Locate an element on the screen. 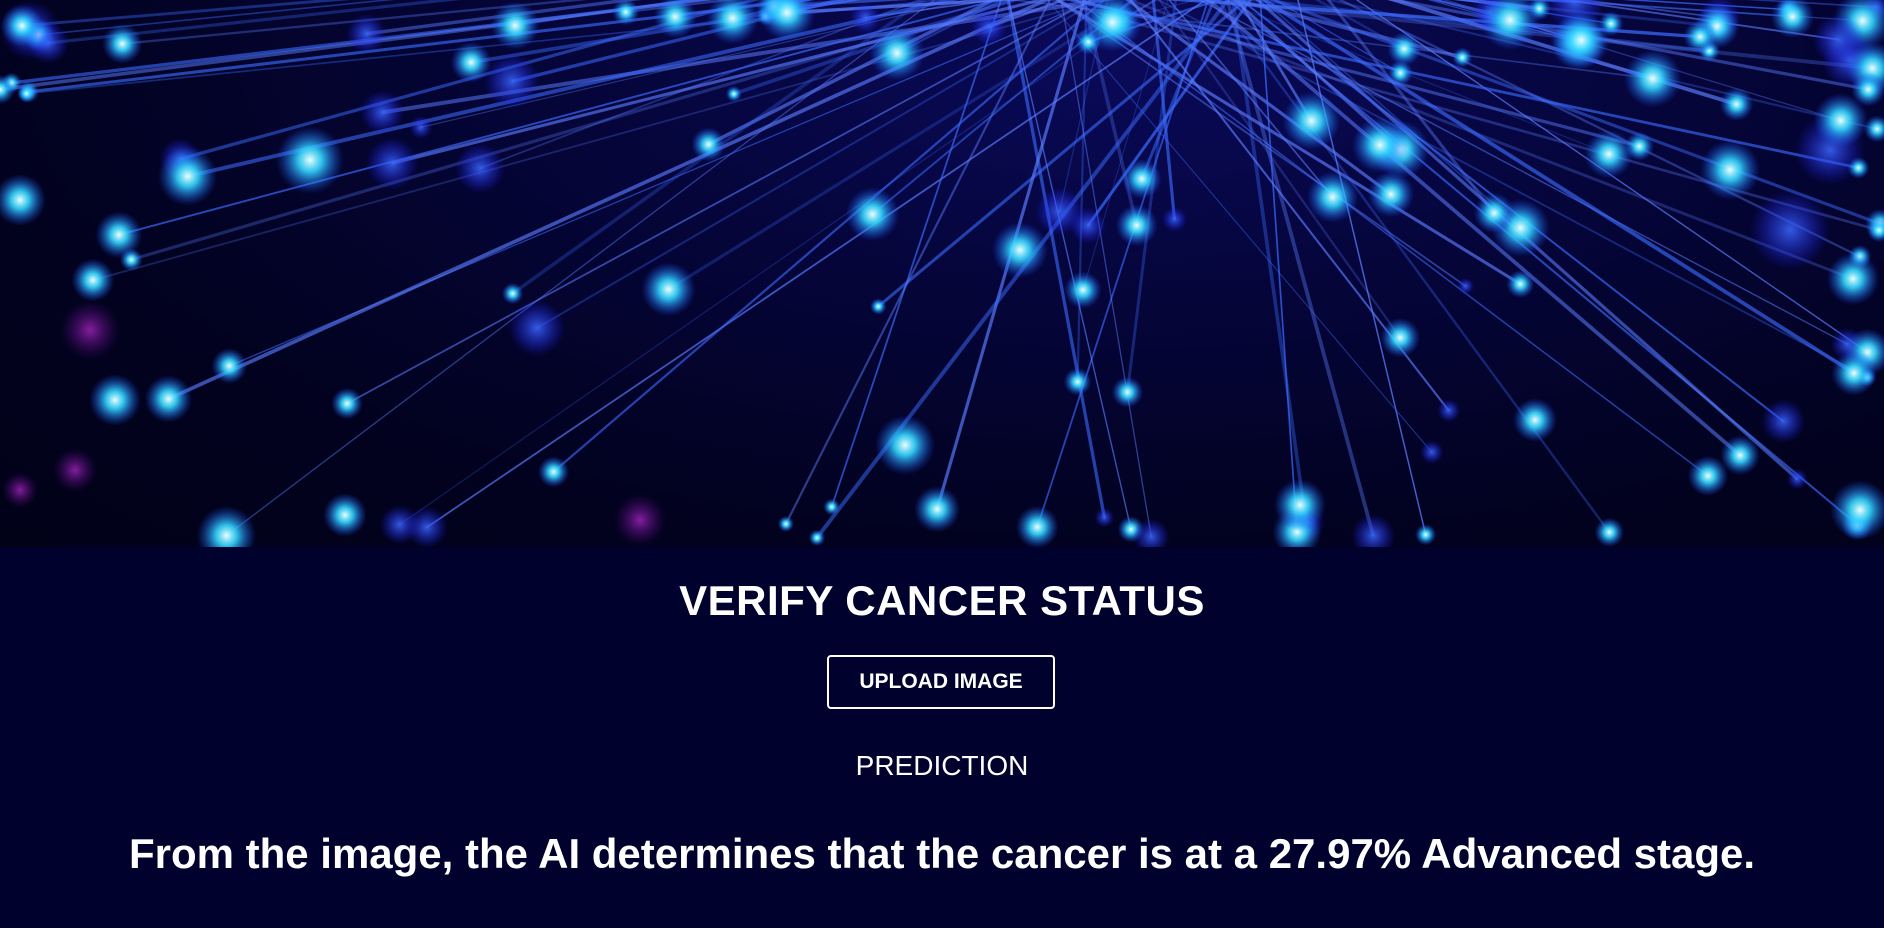 Image resolution: width=1884 pixels, height=931 pixels. upload-image-button: UPLOAD IMAGE is located at coordinates (941, 682).